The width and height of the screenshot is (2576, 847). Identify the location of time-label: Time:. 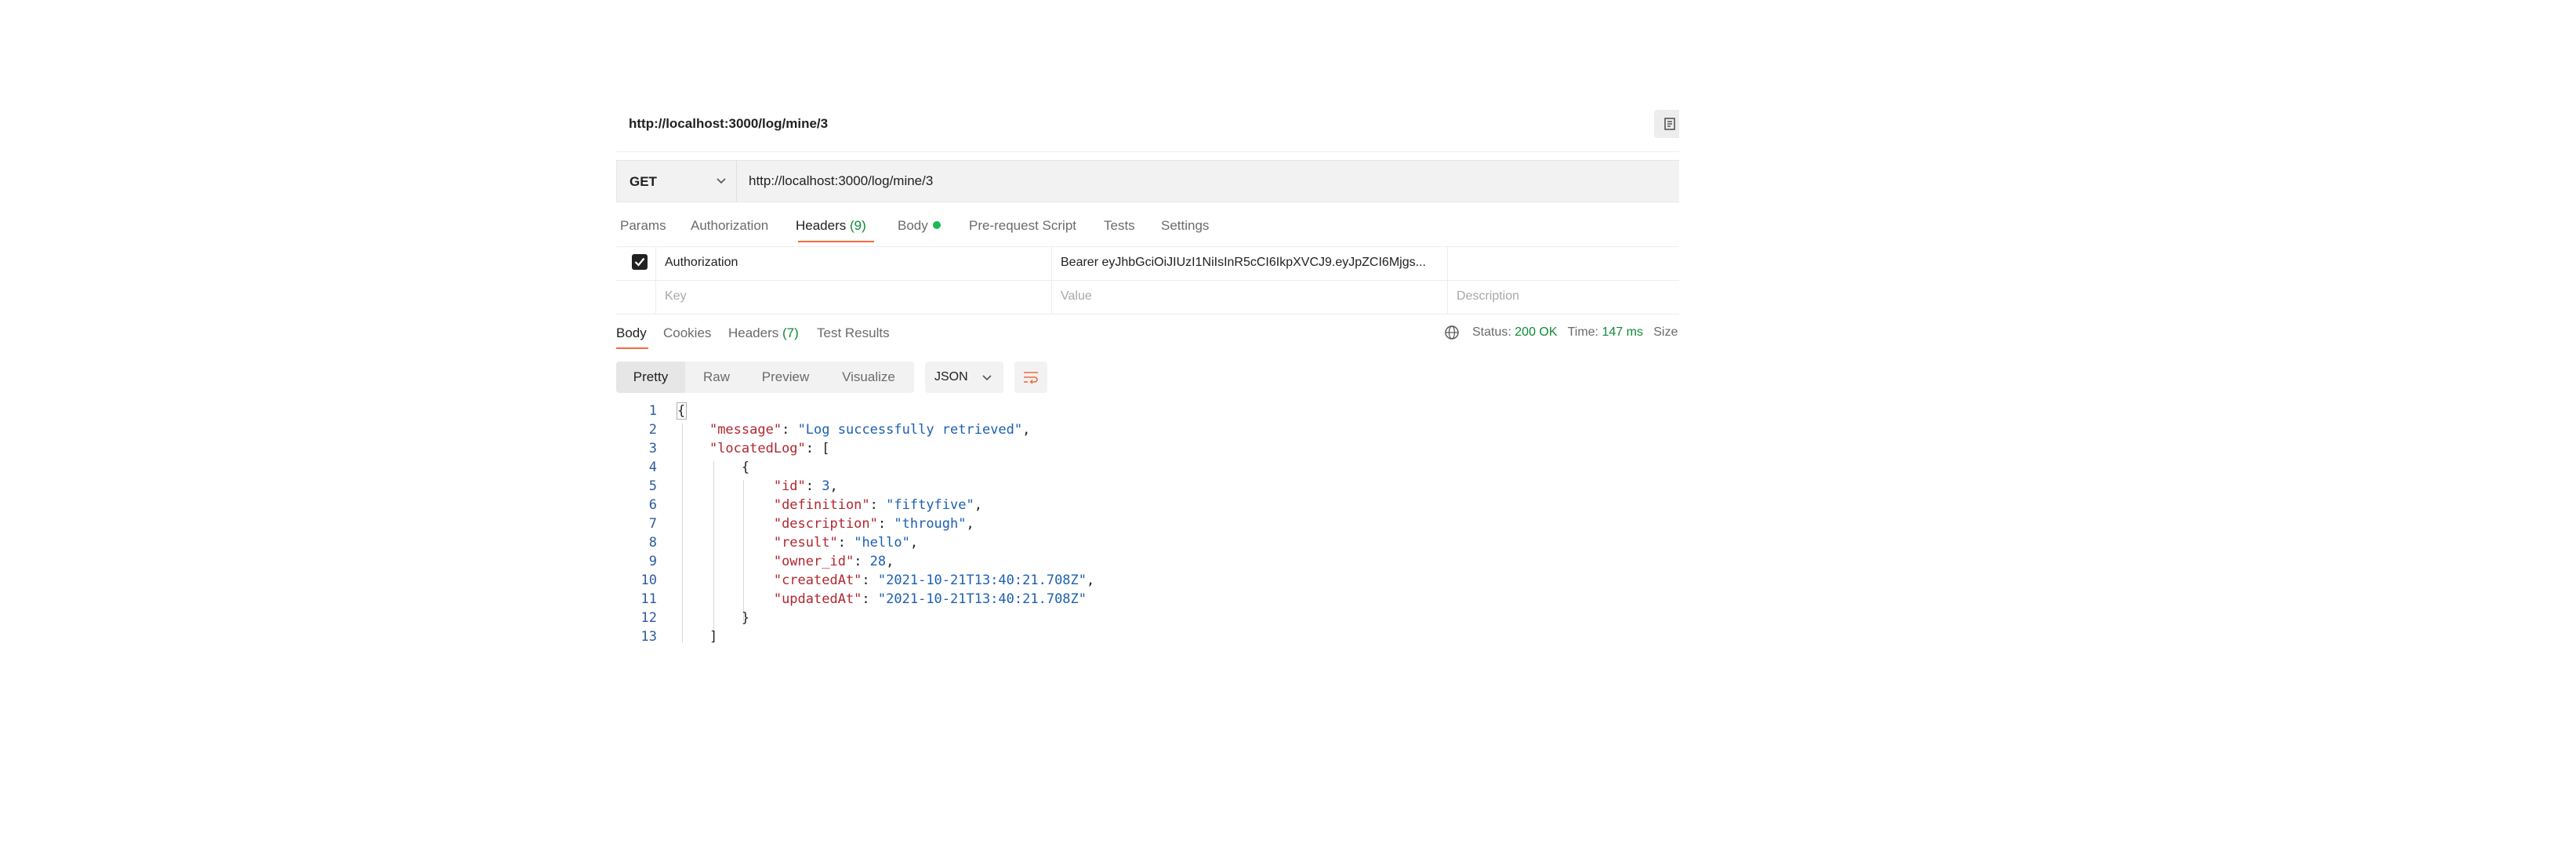
(1582, 332).